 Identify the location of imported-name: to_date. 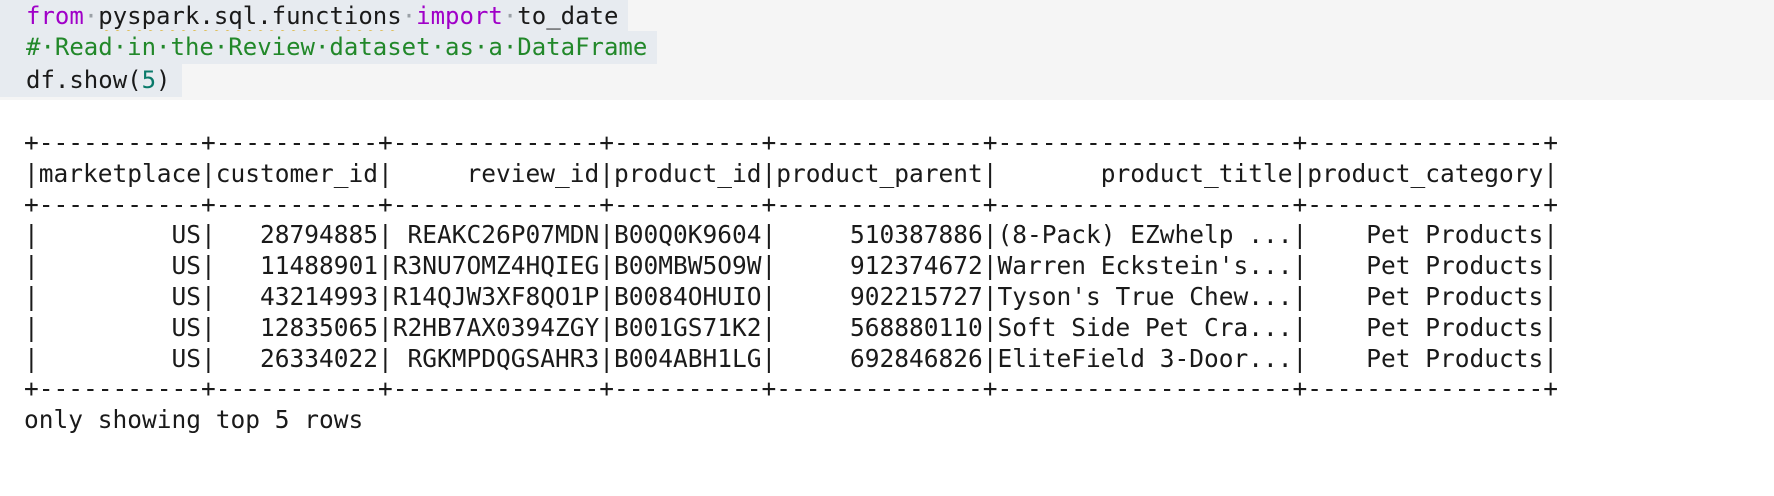
(568, 16).